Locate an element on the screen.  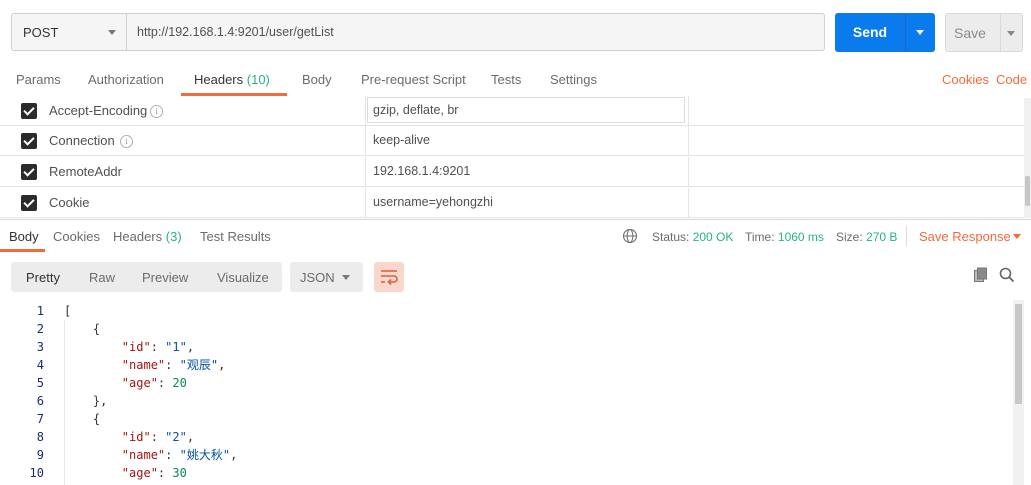
size-label: Size: is located at coordinates (849, 237).